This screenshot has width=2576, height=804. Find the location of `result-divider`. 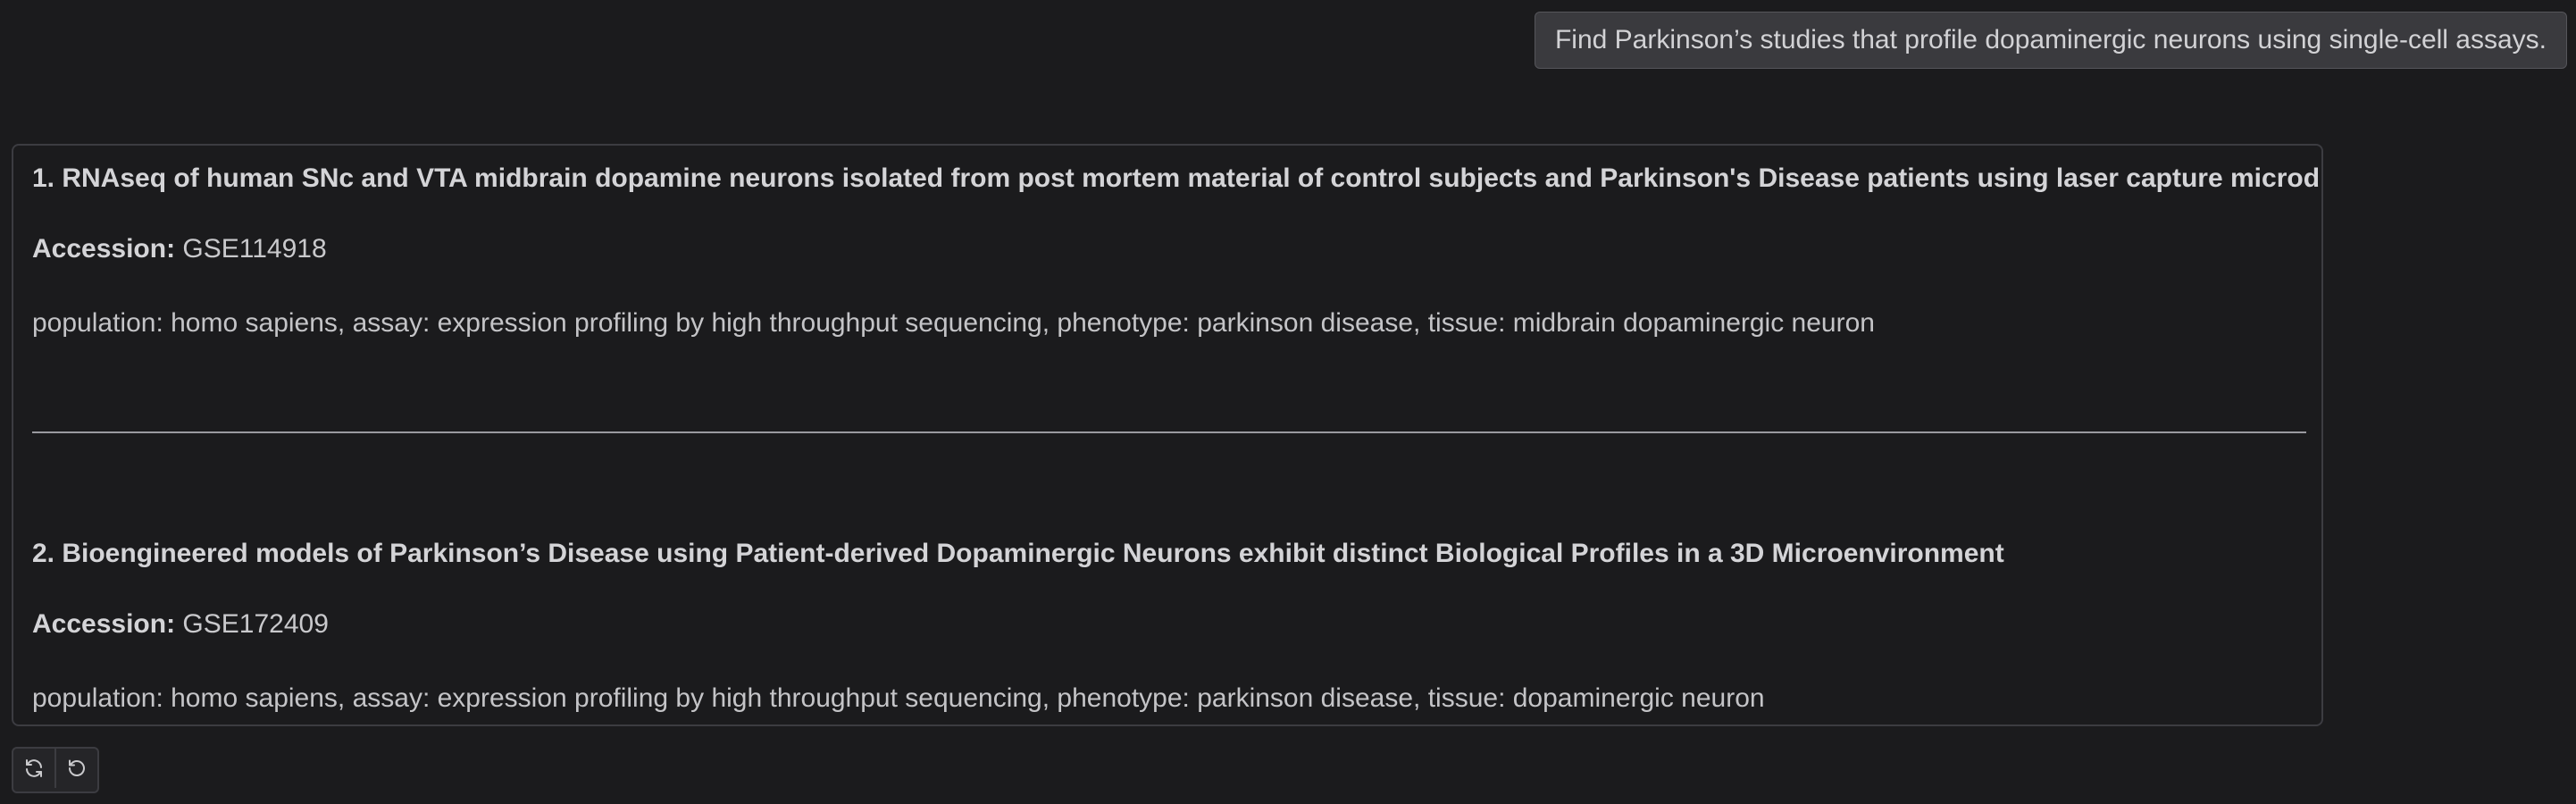

result-divider is located at coordinates (1169, 432).